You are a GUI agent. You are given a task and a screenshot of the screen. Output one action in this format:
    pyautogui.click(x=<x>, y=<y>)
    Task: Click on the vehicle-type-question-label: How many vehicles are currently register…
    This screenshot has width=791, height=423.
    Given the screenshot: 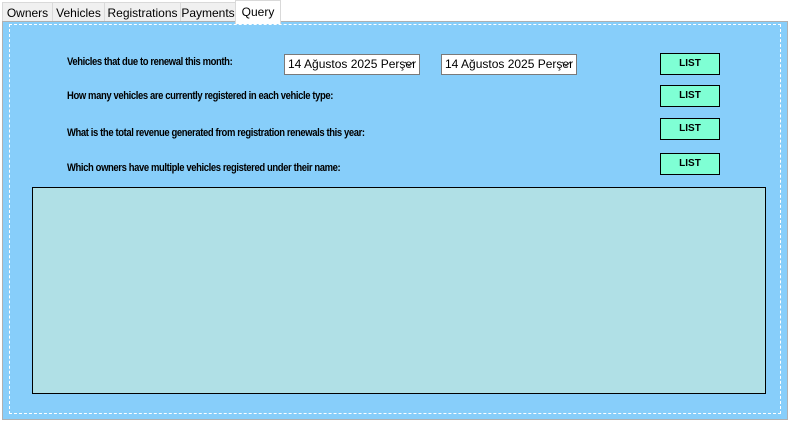 What is the action you would take?
    pyautogui.click(x=200, y=96)
    